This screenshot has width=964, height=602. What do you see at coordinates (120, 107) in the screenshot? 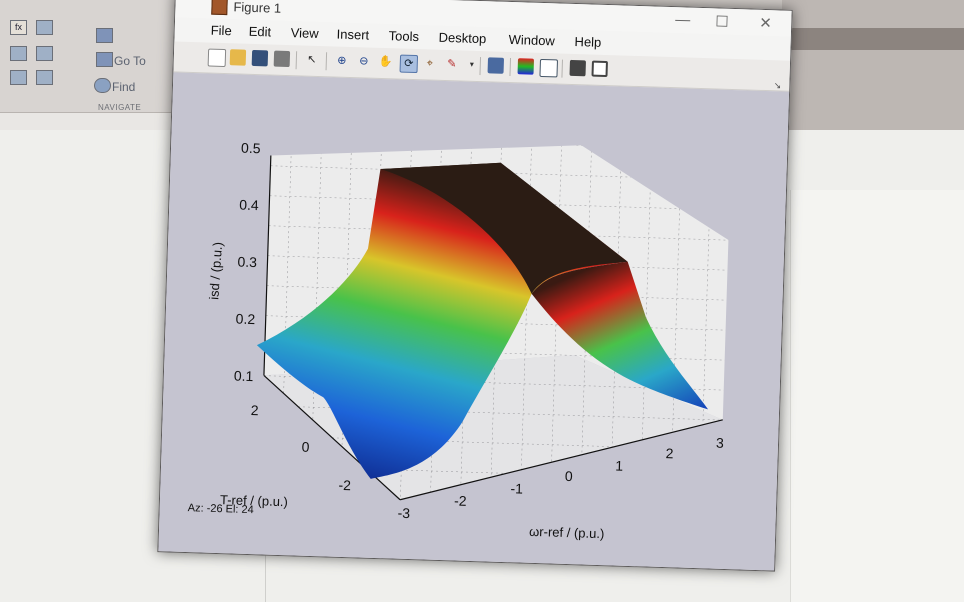
I see `navigate-section-label: NAVIGATE` at bounding box center [120, 107].